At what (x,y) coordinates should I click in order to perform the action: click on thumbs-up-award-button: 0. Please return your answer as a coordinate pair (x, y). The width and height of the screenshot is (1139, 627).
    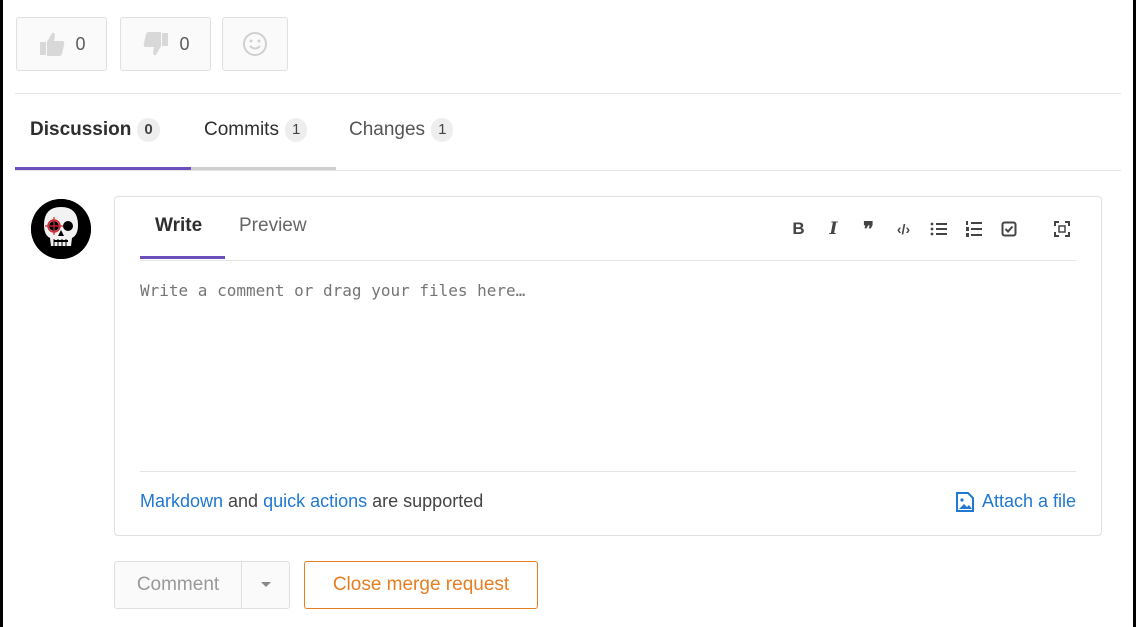
    Looking at the image, I should click on (61, 44).